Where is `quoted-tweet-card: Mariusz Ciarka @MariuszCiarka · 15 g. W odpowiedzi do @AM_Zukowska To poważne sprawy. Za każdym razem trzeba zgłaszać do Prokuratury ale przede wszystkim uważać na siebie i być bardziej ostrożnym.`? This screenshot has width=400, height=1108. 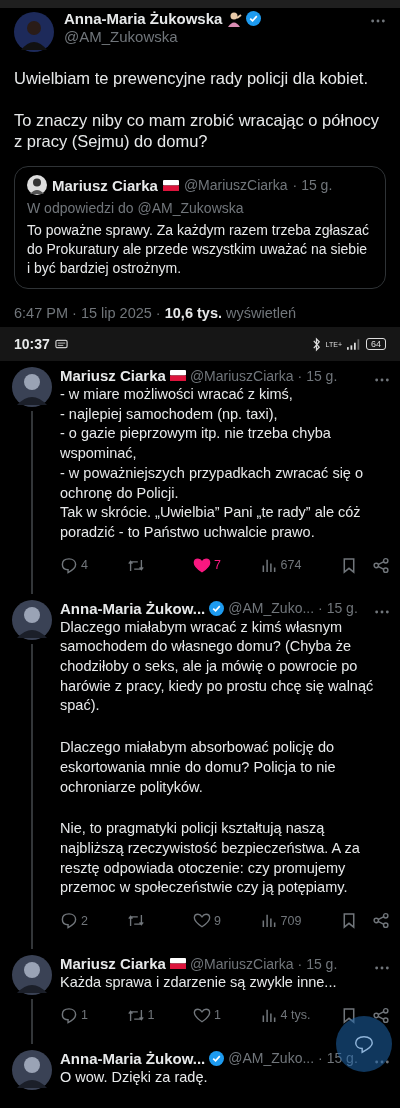 quoted-tweet-card: Mariusz Ciarka @MariuszCiarka · 15 g. W odpowiedzi do @AM_Zukowska To poważne sprawy. Za każdym razem trzeba zgłaszać do Prokuratury ale przede wszystkim uważać na siebie i być bardziej ostrożnym. is located at coordinates (200, 227).